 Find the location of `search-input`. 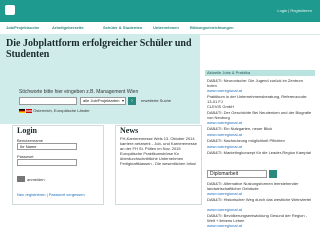

search-input is located at coordinates (48, 101).